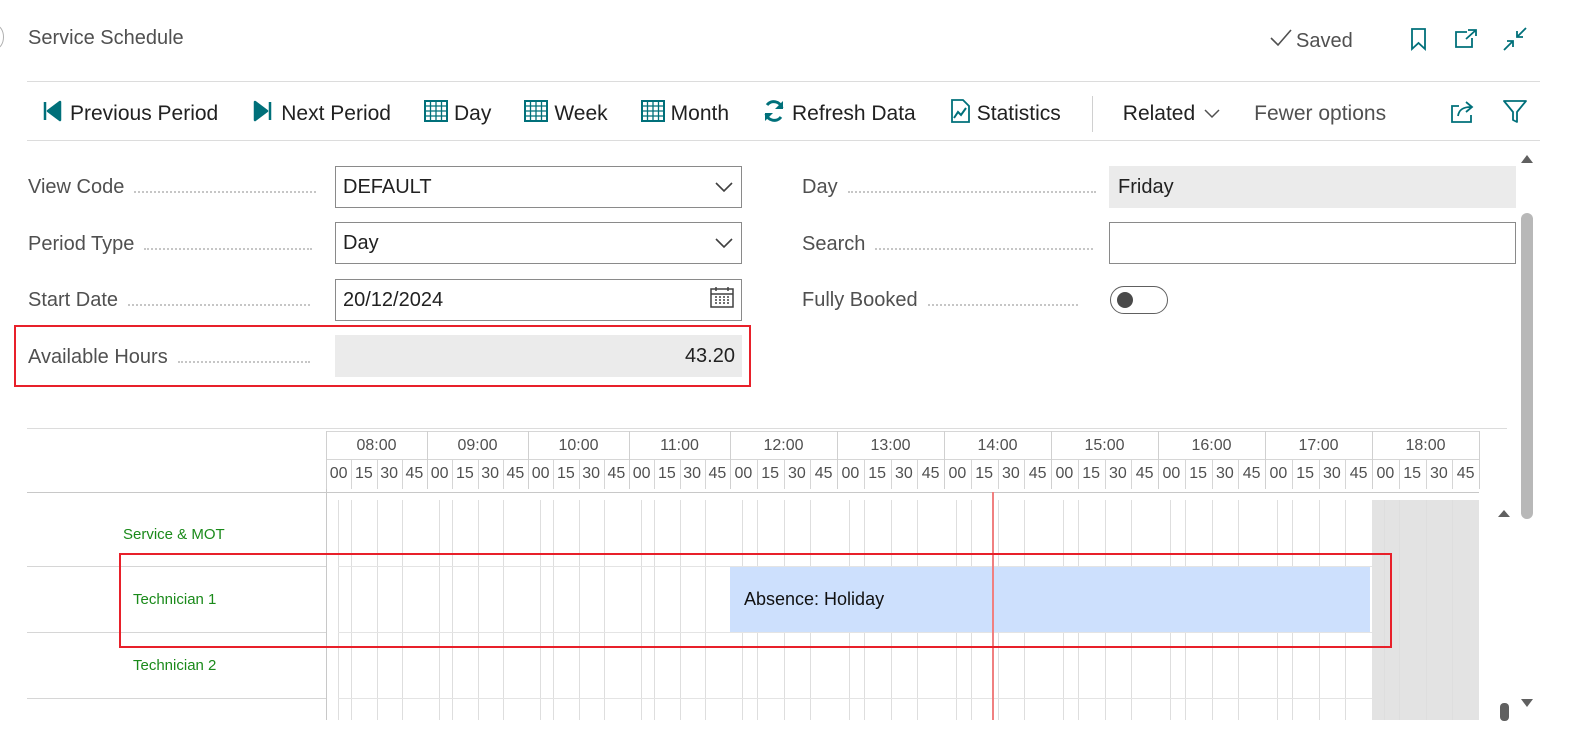 This screenshot has width=1570, height=753. What do you see at coordinates (172, 187) in the screenshot?
I see `view-code-label: View Code` at bounding box center [172, 187].